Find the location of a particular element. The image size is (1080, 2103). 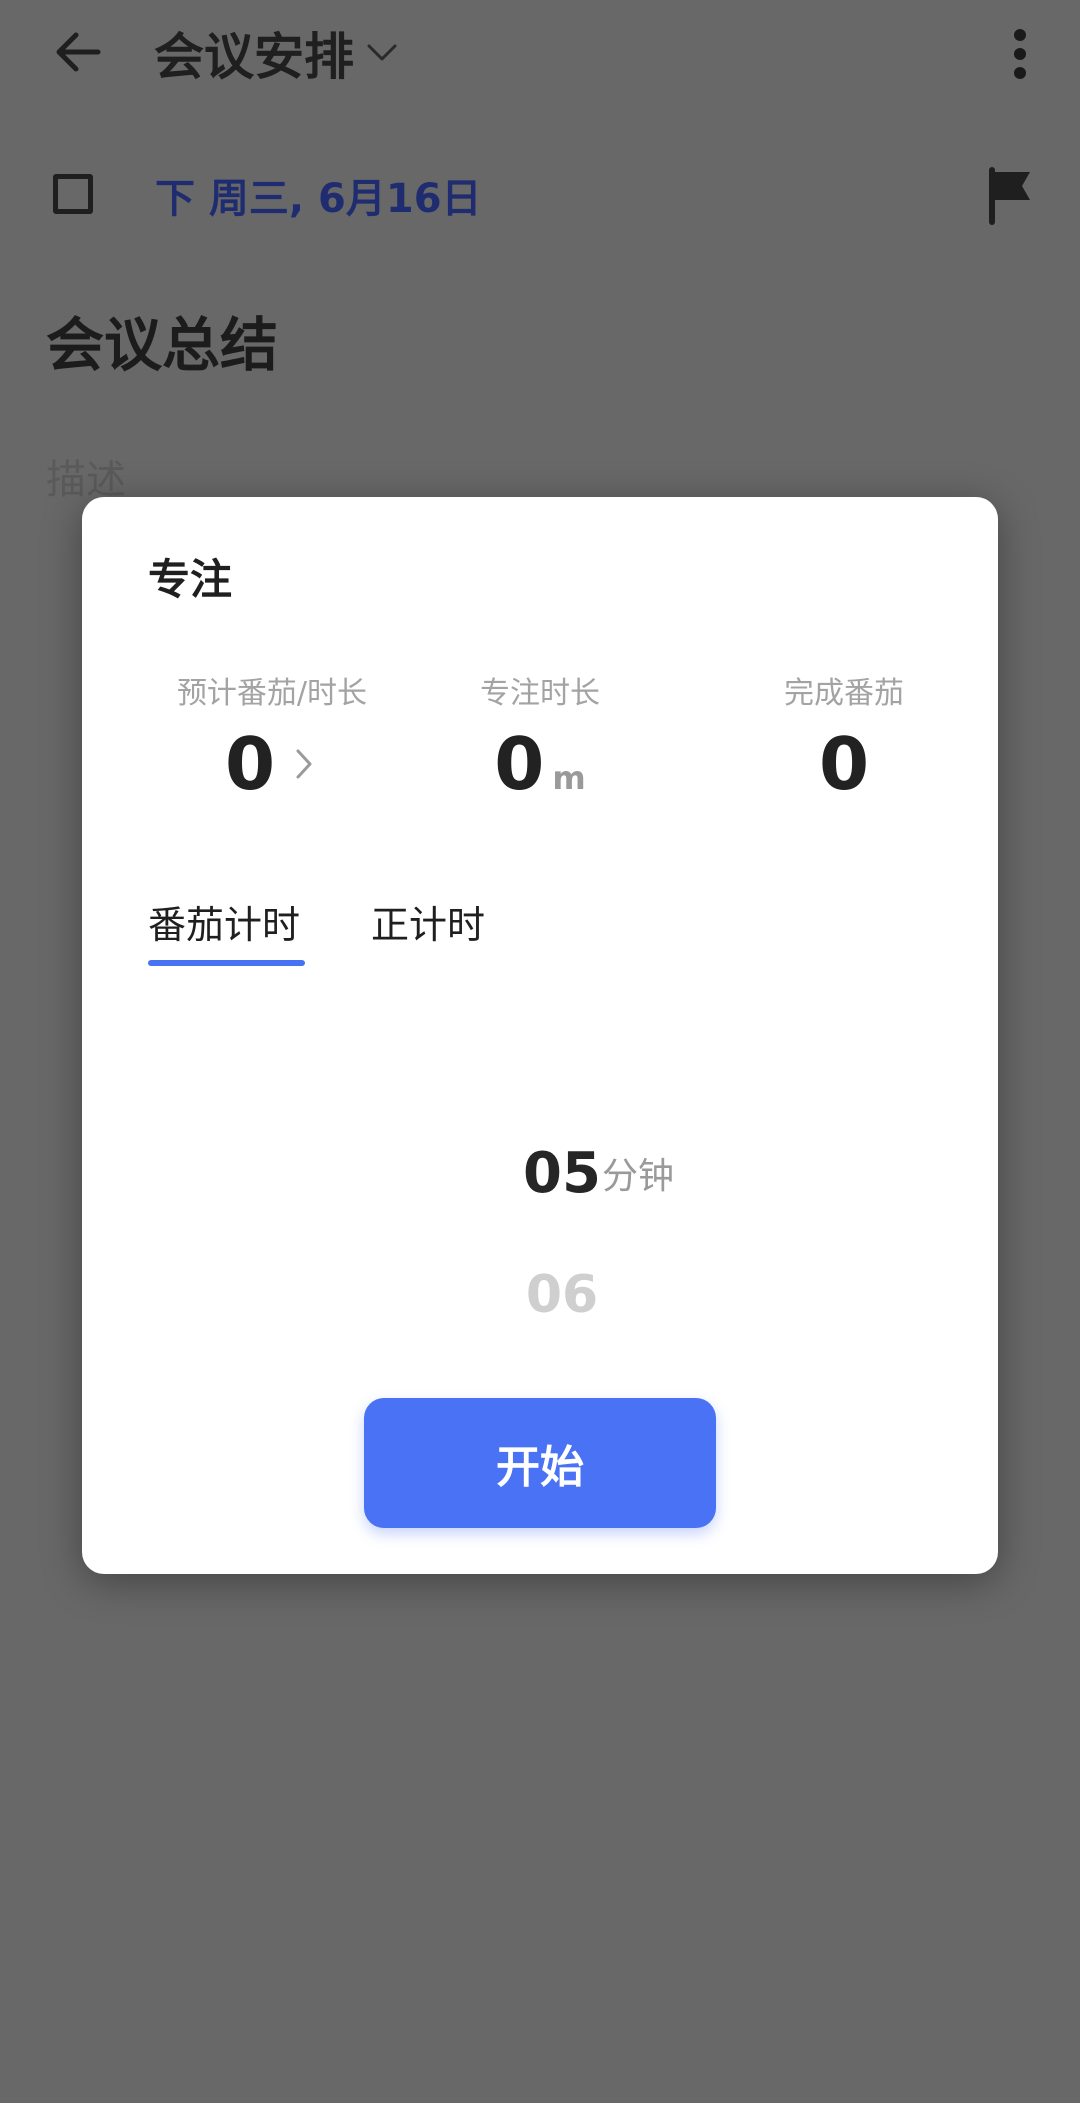

list-selector: 会议安排 is located at coordinates (277, 53).